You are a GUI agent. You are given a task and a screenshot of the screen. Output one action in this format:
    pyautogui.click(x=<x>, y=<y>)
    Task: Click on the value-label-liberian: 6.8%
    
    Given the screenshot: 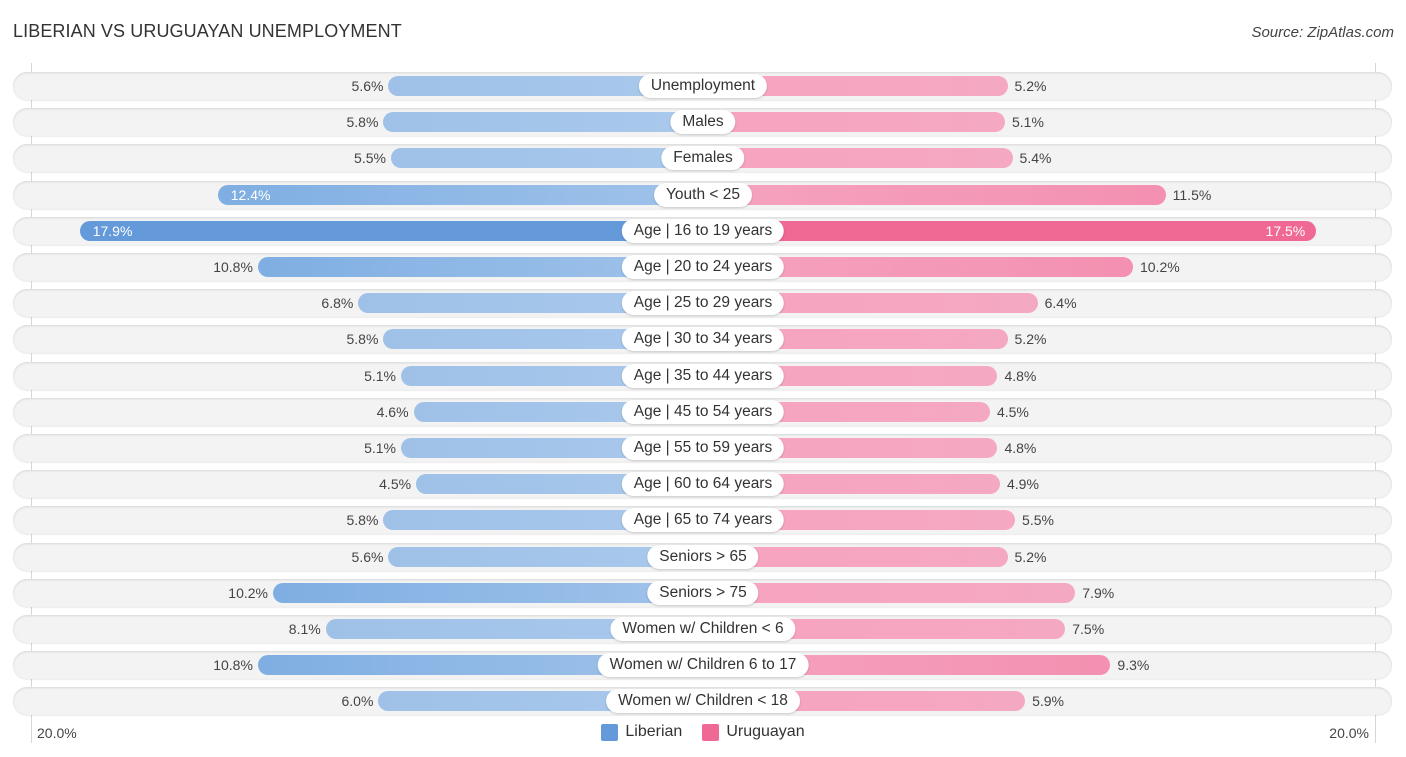 What is the action you would take?
    pyautogui.click(x=337, y=303)
    